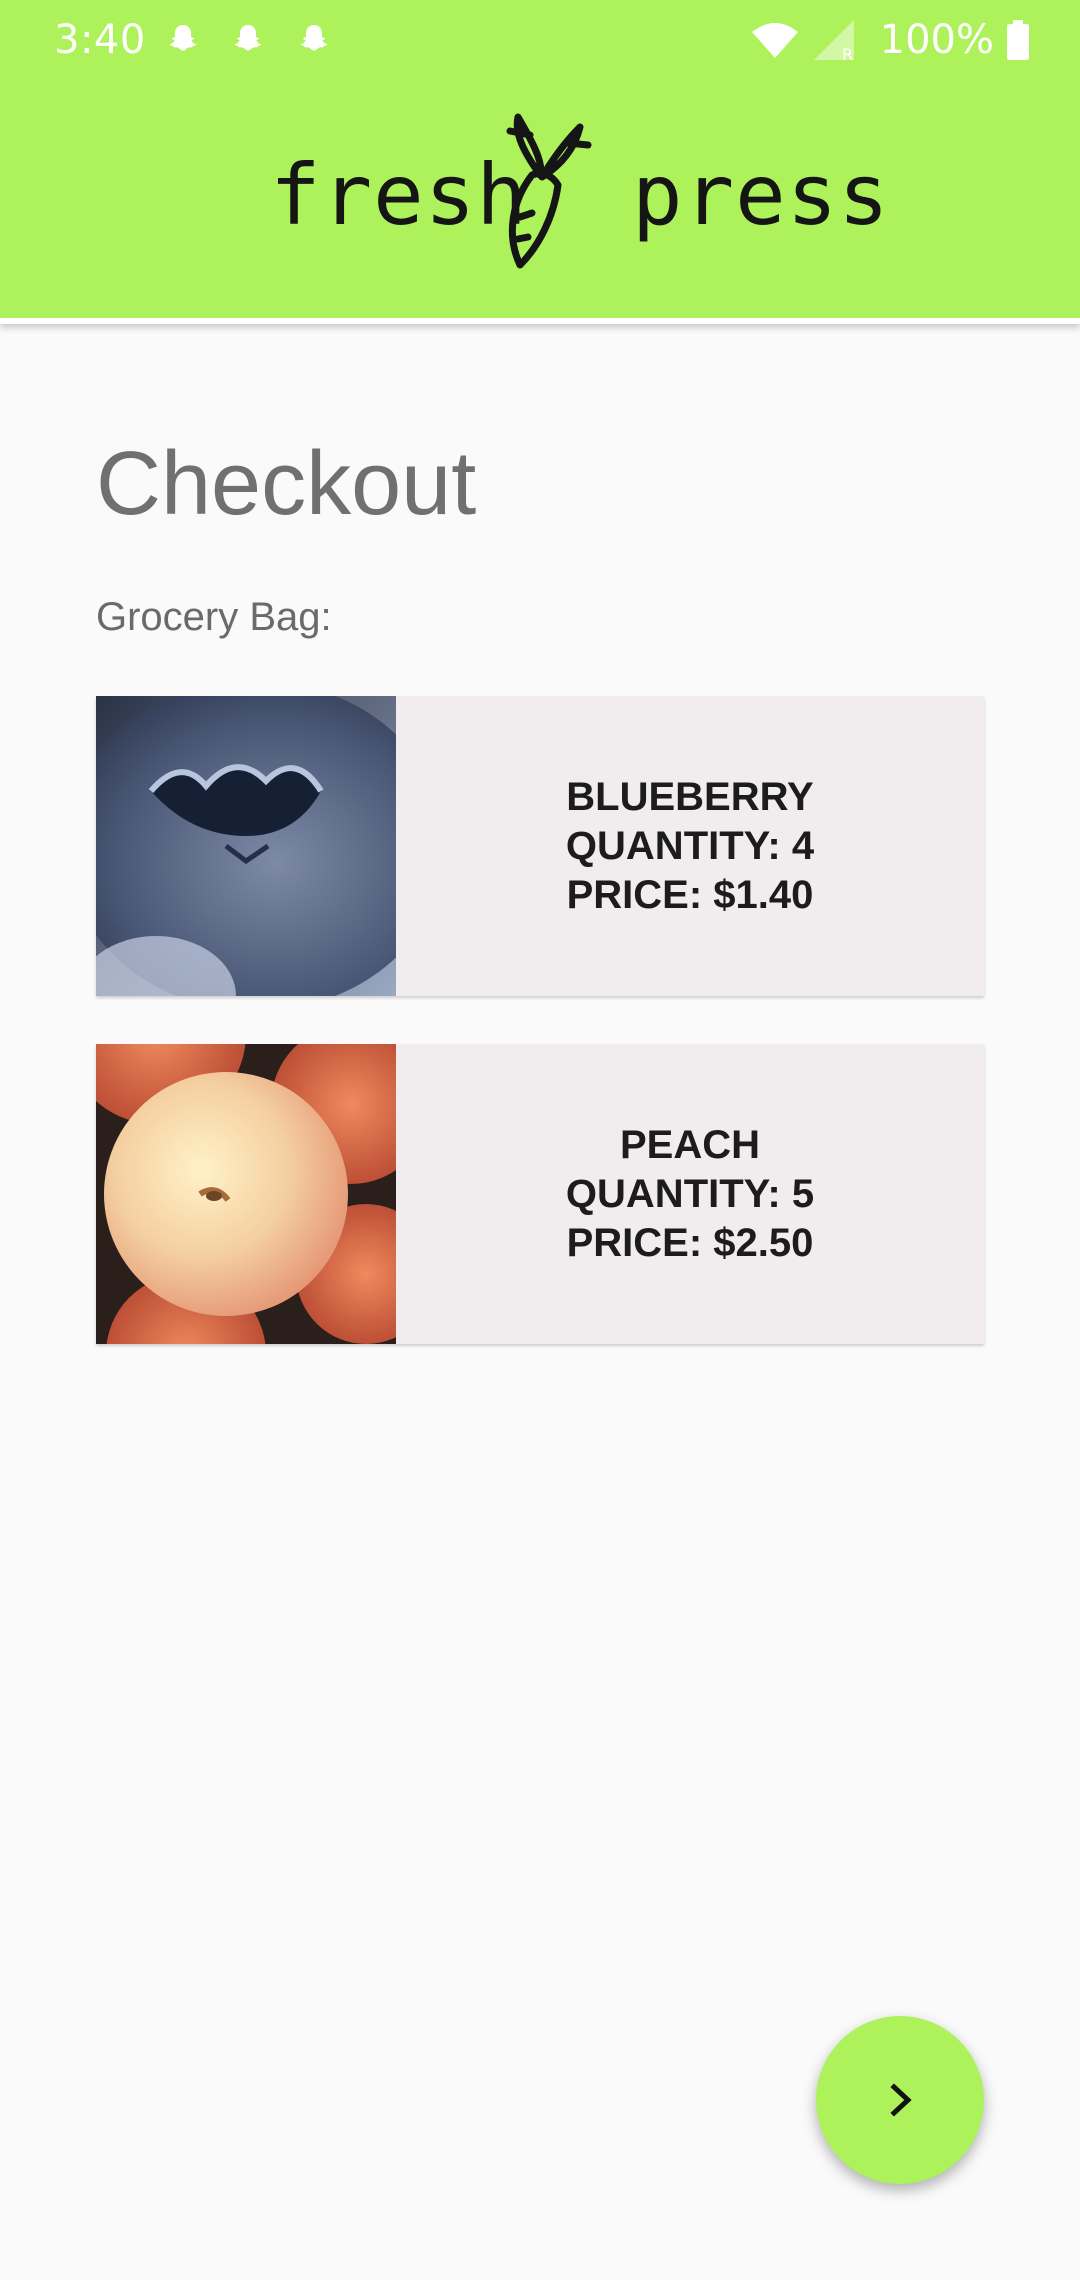 The height and width of the screenshot is (2280, 1080). Describe the element at coordinates (690, 796) in the screenshot. I see `item-name: BLUEBERRY` at that location.